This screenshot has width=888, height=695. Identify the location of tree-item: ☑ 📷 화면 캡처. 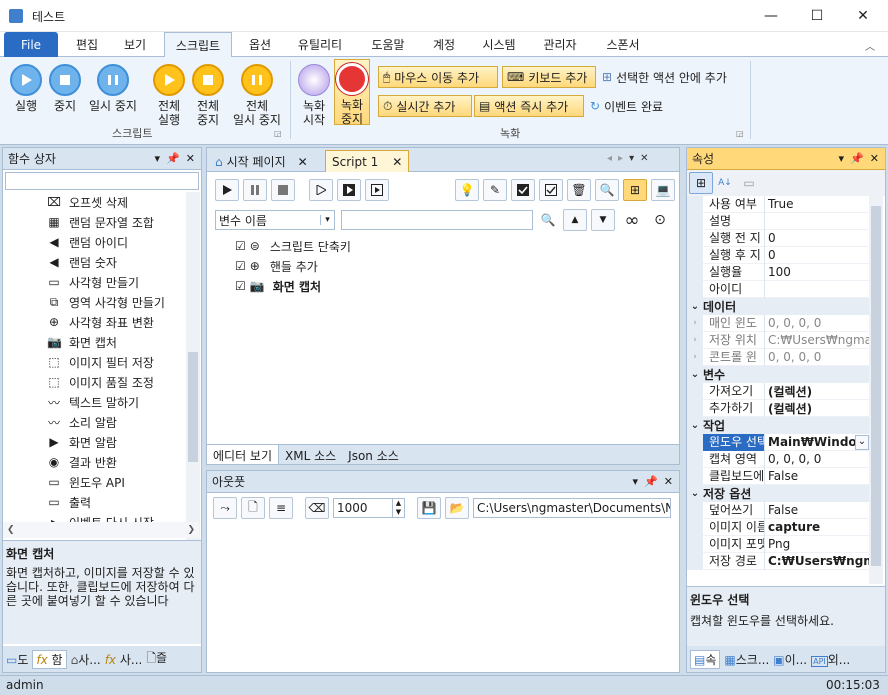
(293, 286).